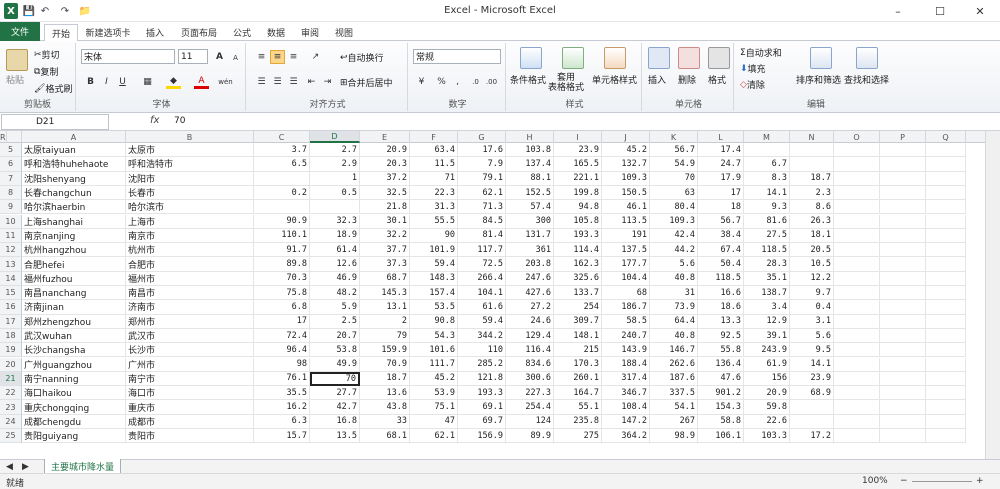  I want to click on row-header: 12, so click(11, 250).